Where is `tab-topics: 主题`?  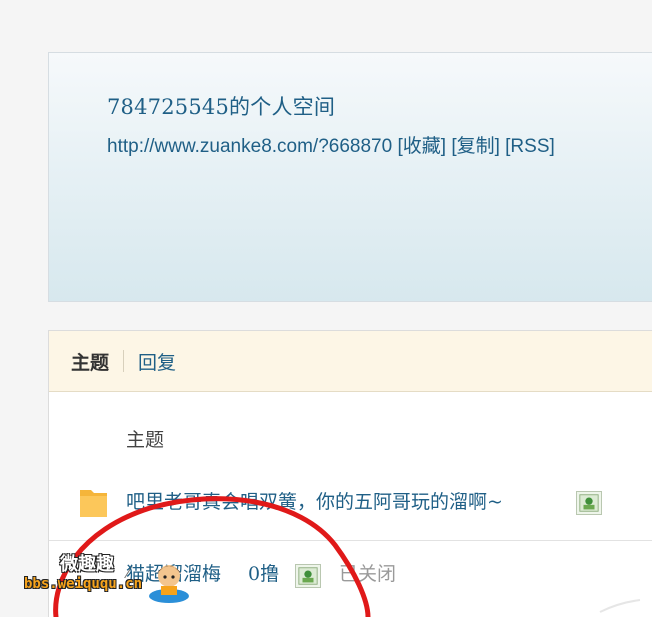 tab-topics: 主题 is located at coordinates (90, 361).